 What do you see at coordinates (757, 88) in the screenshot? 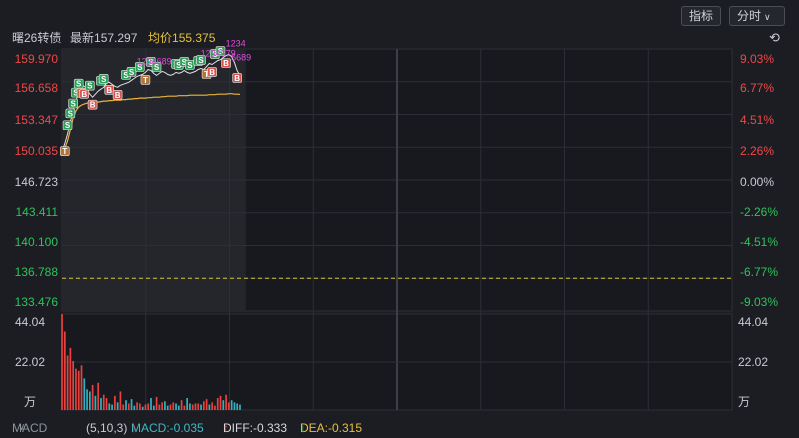
I see `pct-tick-right: 6.77%` at bounding box center [757, 88].